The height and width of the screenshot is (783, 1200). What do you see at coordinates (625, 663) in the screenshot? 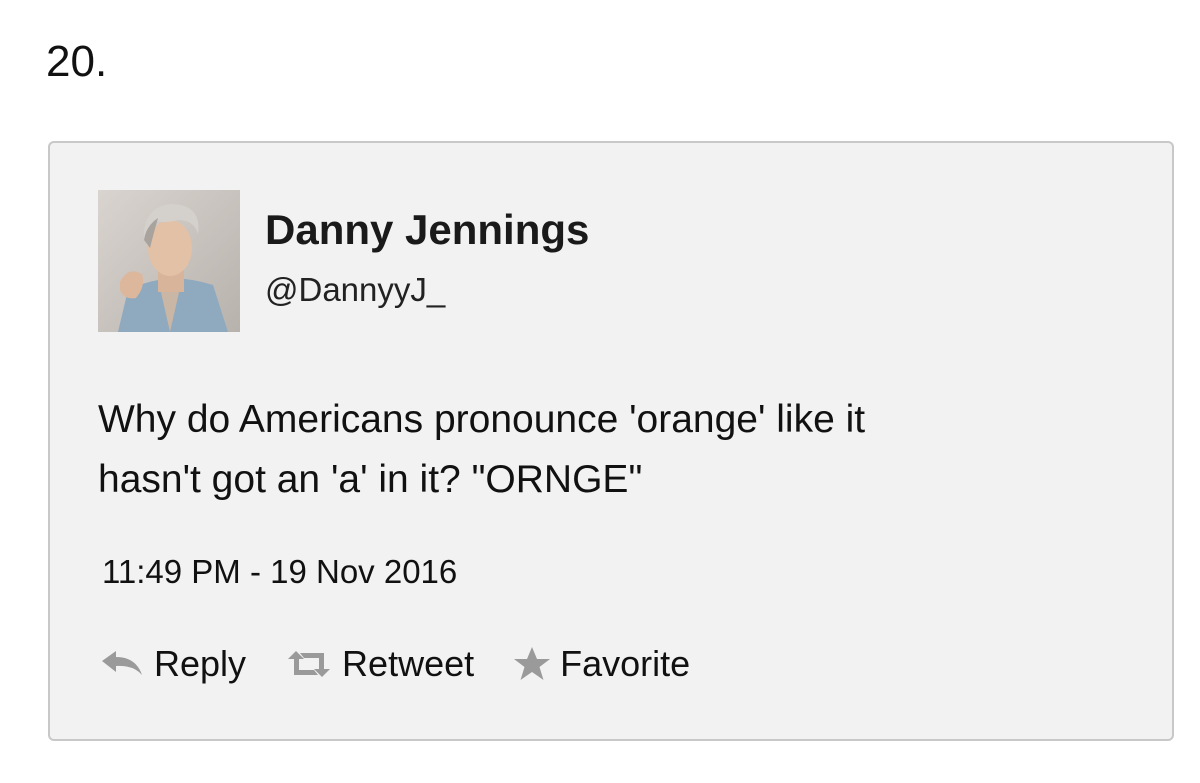
I see `favorite-label: Favorite` at bounding box center [625, 663].